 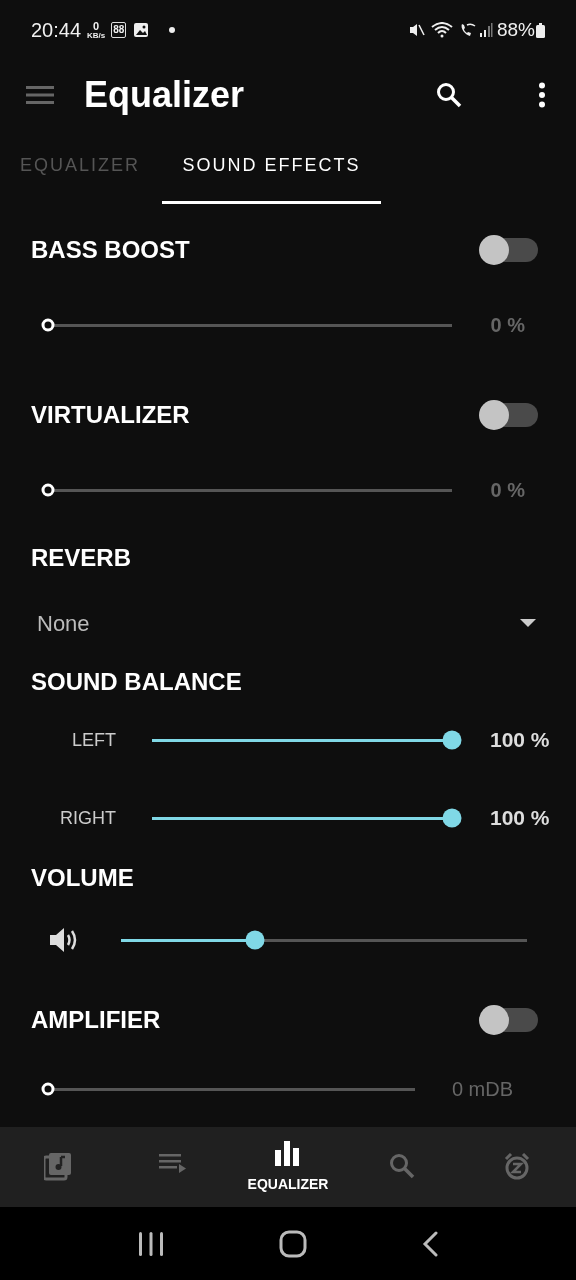 What do you see at coordinates (57, 1167) in the screenshot?
I see `music-library-icon` at bounding box center [57, 1167].